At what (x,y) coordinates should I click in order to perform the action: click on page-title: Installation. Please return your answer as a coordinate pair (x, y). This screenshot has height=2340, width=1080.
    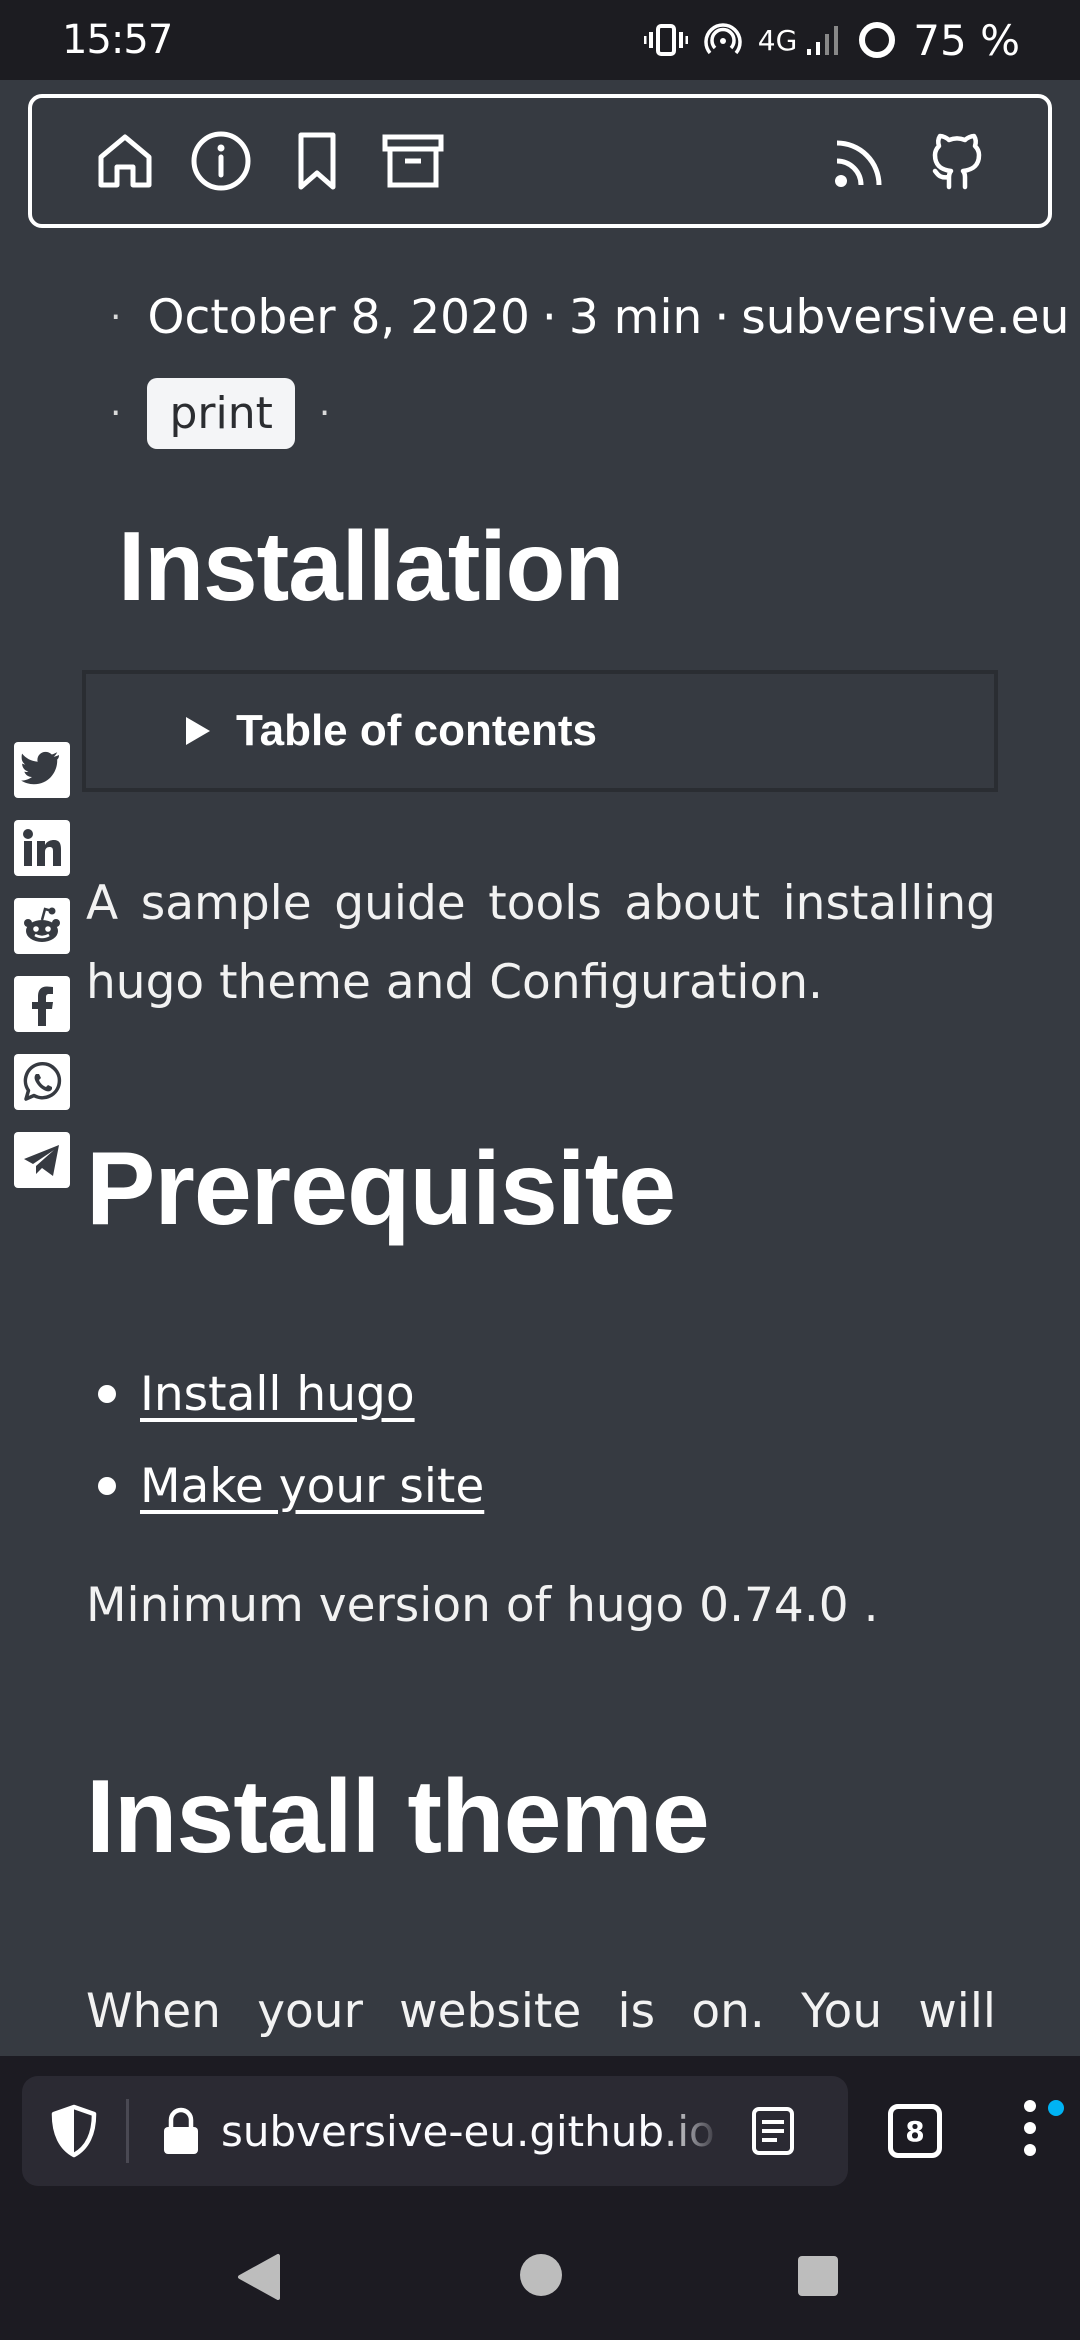
    Looking at the image, I should click on (371, 566).